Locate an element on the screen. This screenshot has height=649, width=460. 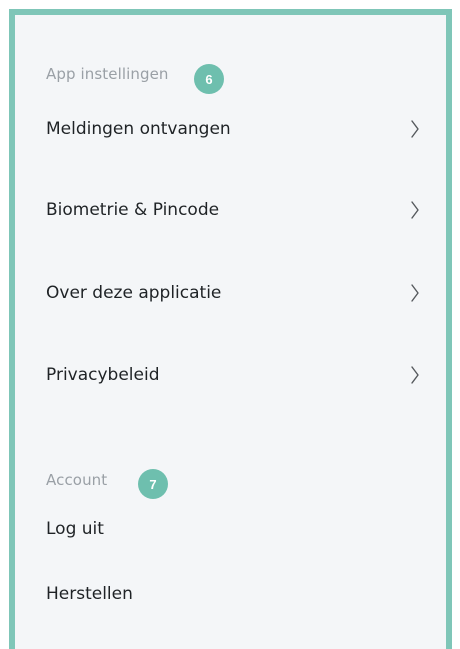
step-badge-6: 6 is located at coordinates (209, 79).